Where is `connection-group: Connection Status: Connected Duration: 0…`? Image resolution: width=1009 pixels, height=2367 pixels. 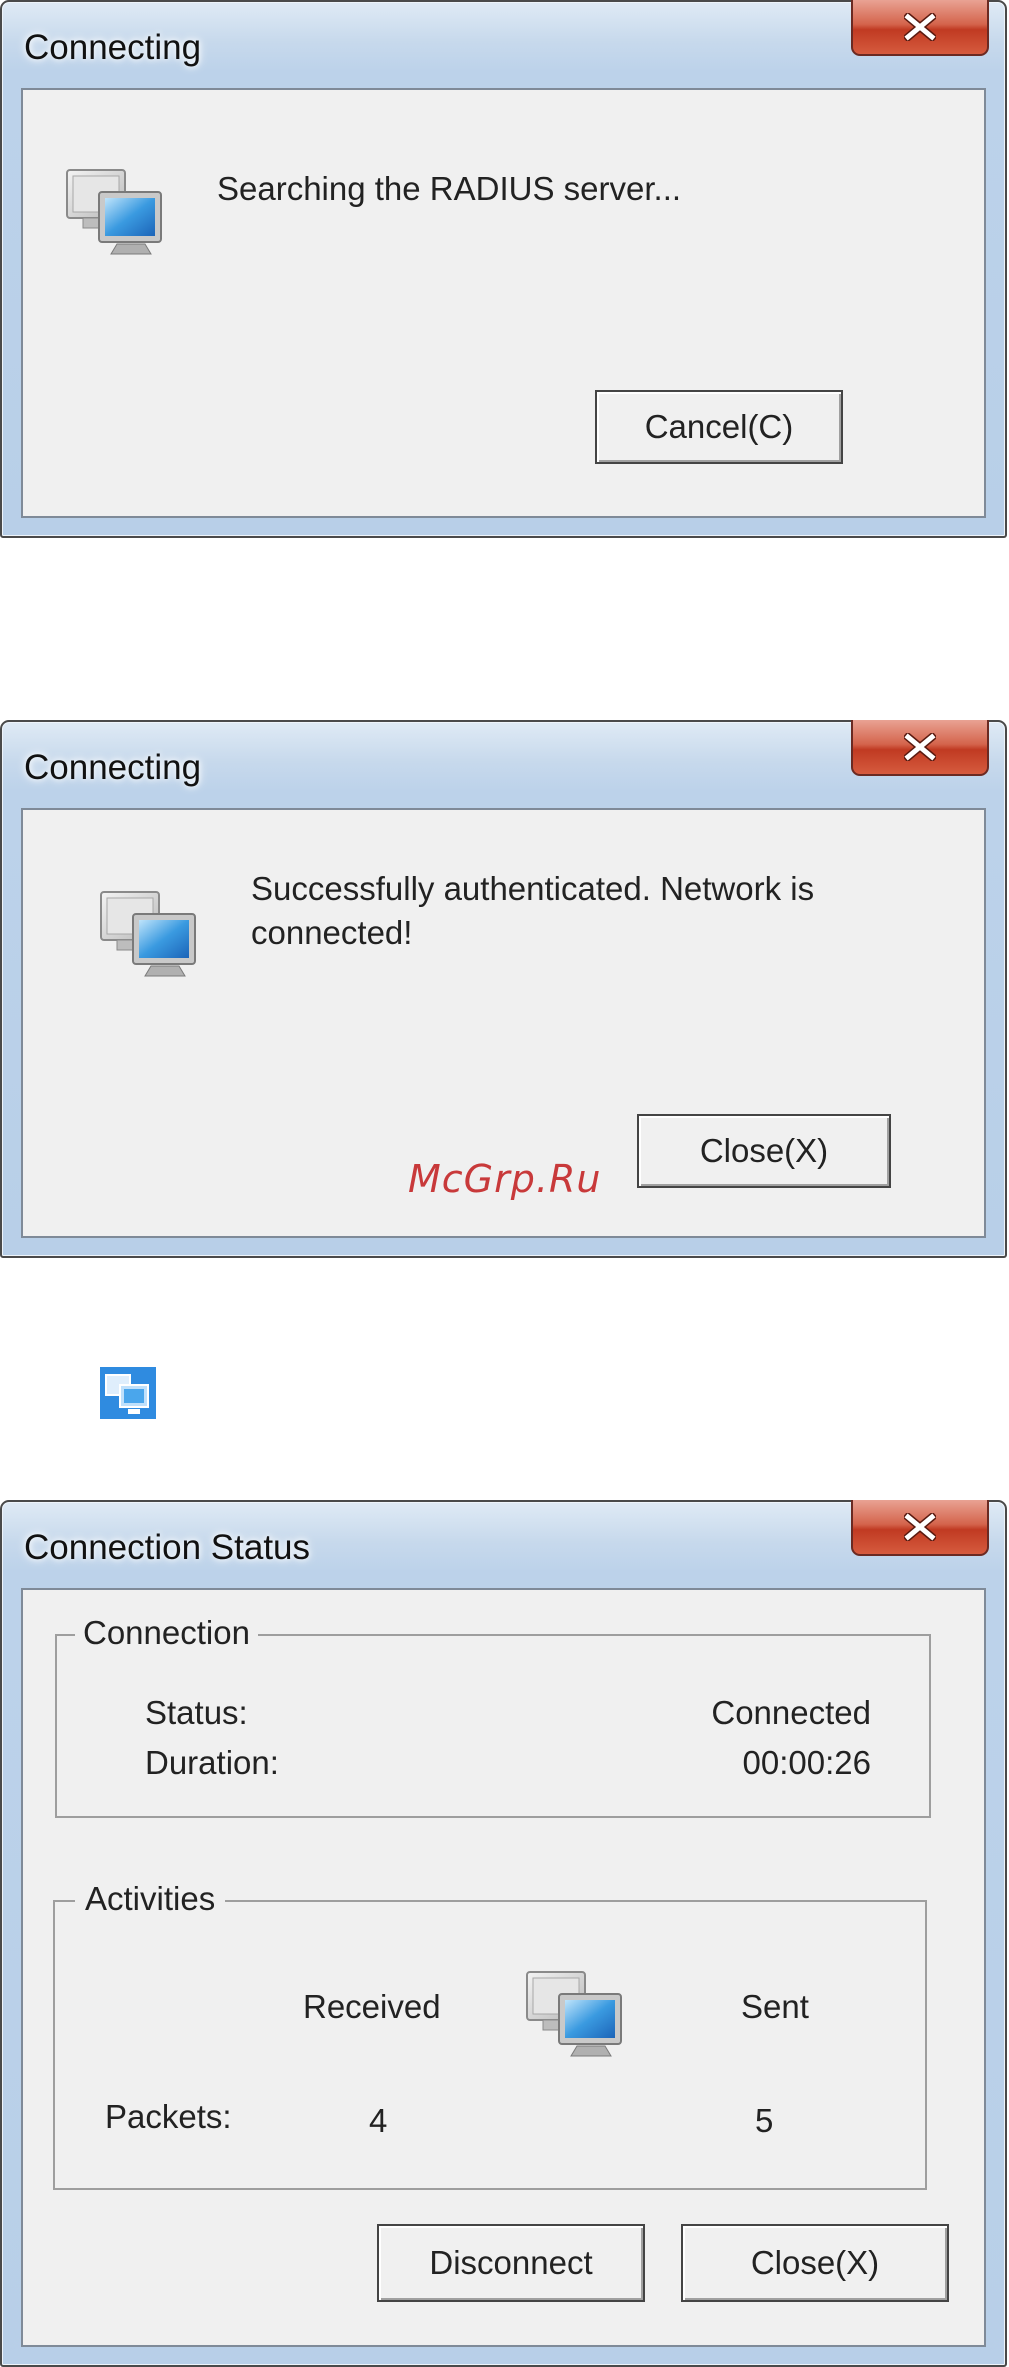 connection-group: Connection Status: Connected Duration: 0… is located at coordinates (493, 1716).